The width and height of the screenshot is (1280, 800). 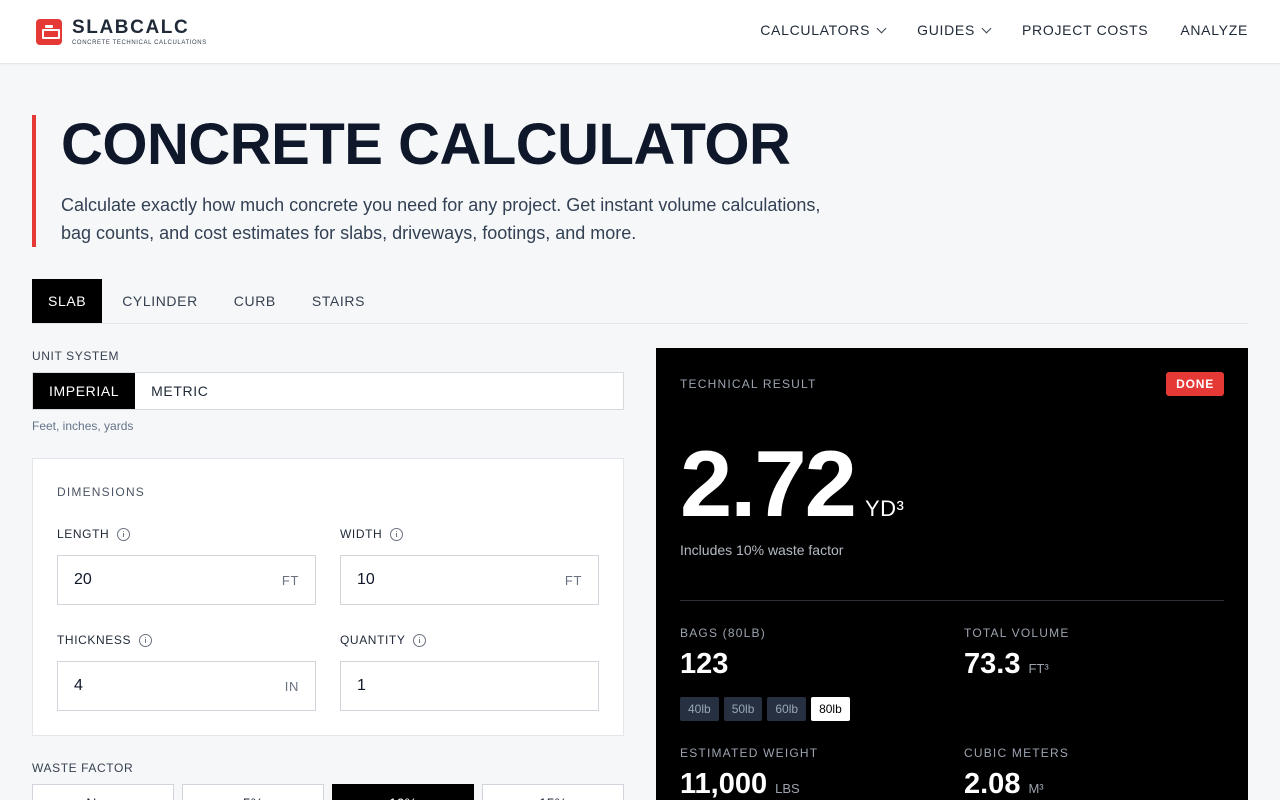 What do you see at coordinates (426, 144) in the screenshot?
I see `page-title: CONCRETE CALCULATOR` at bounding box center [426, 144].